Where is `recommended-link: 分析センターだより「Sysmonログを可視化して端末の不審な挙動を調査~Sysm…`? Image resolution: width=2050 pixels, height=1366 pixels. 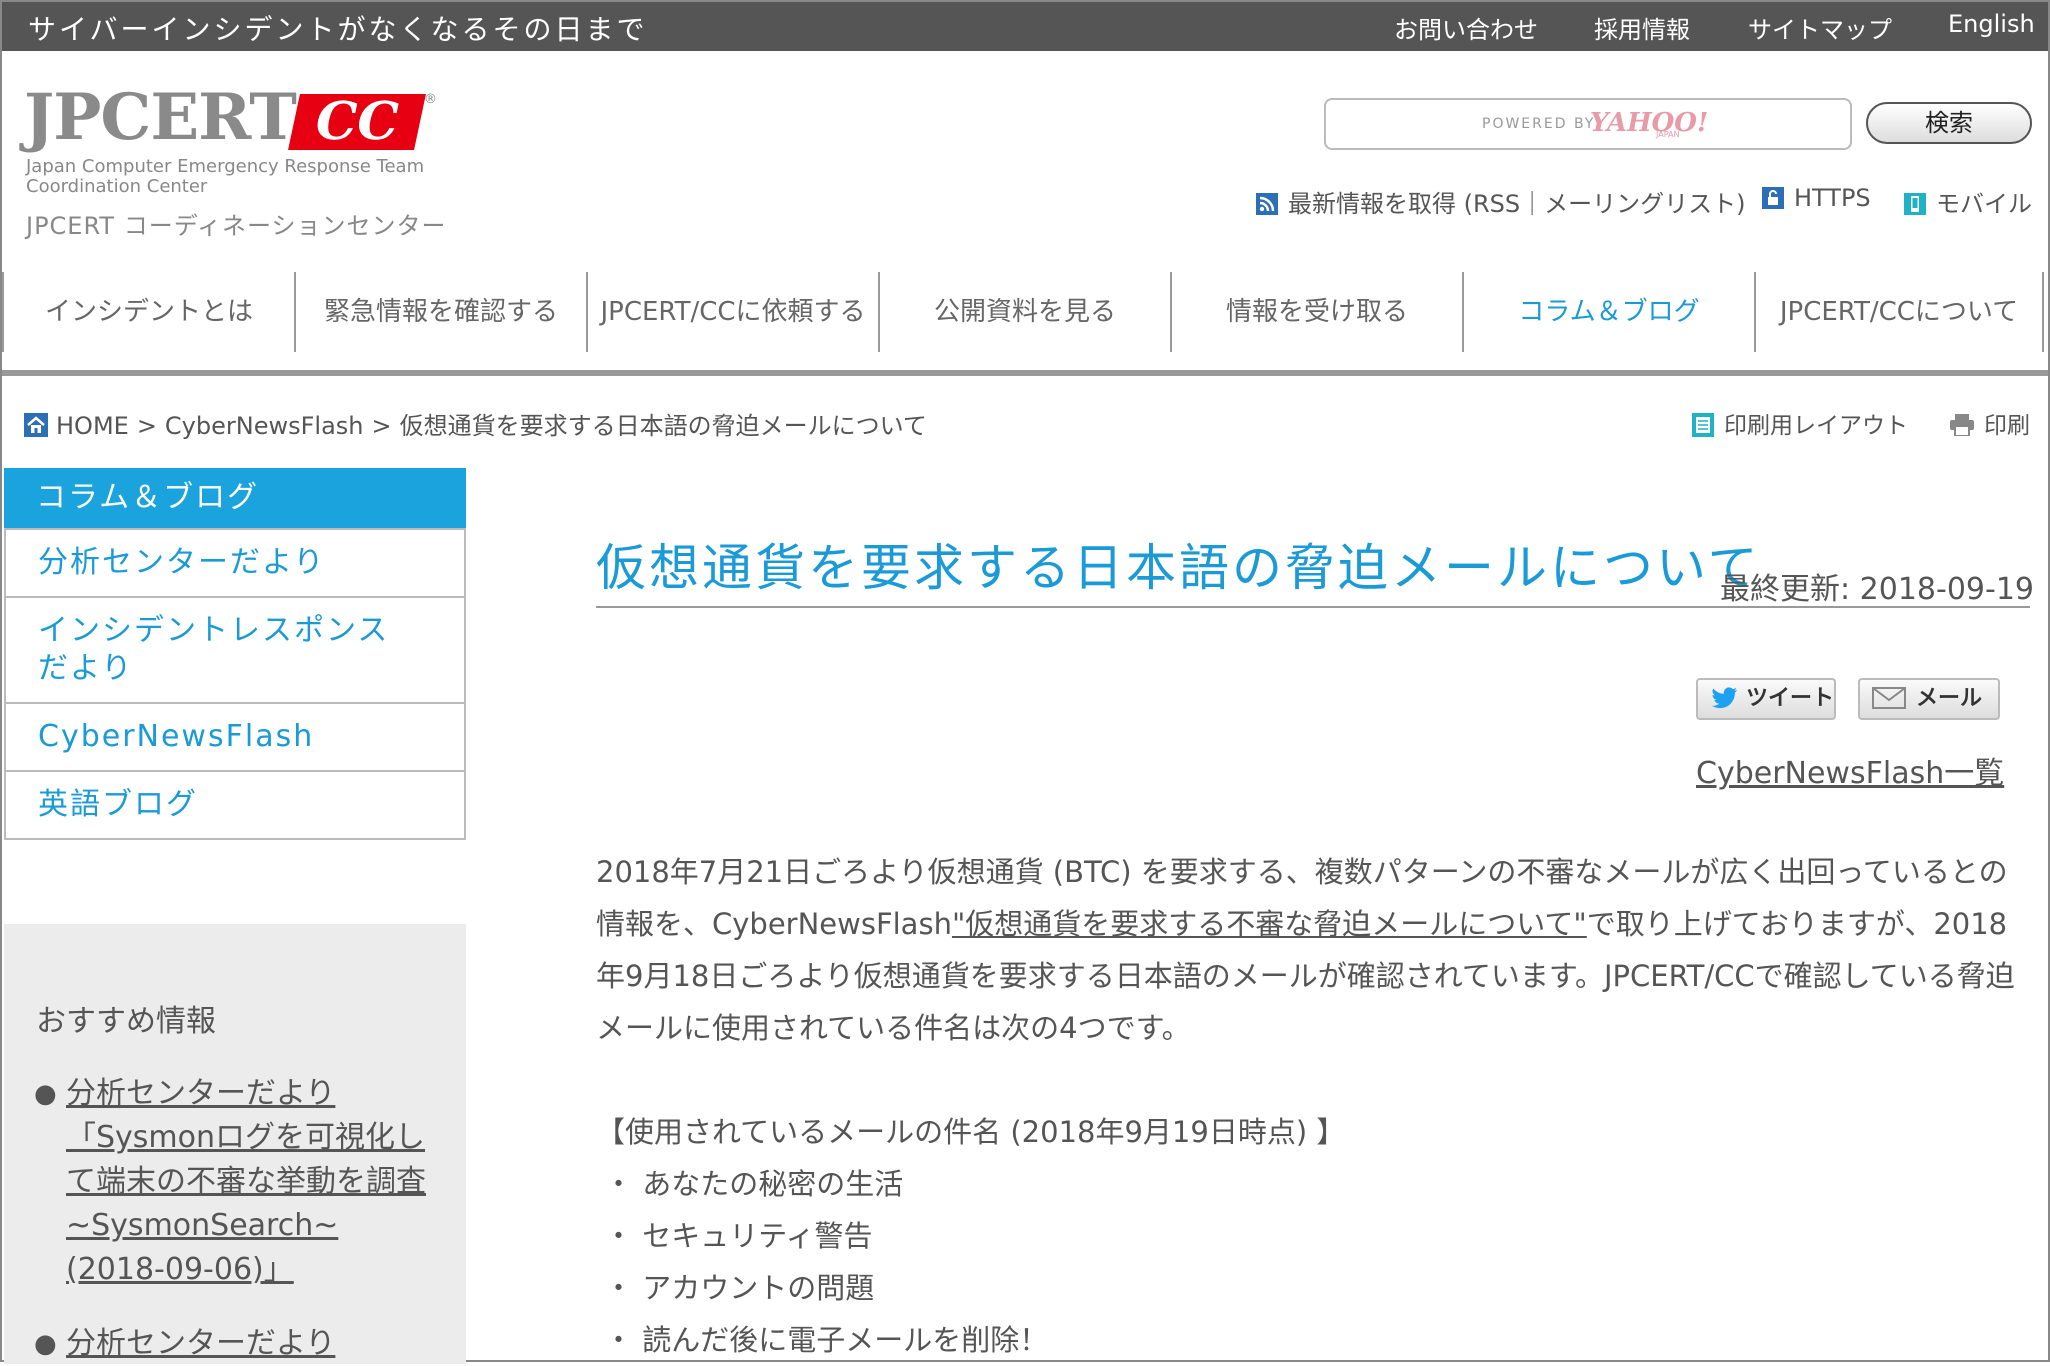 recommended-link: 分析センターだより「Sysmonログを可視化して端末の不審な挙動を調査~Sysm… is located at coordinates (246, 1181).